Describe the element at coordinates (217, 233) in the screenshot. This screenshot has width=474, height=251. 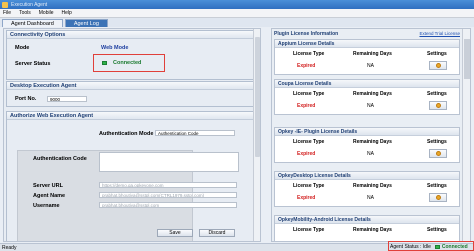
I see `discard-button: Discard` at that location.